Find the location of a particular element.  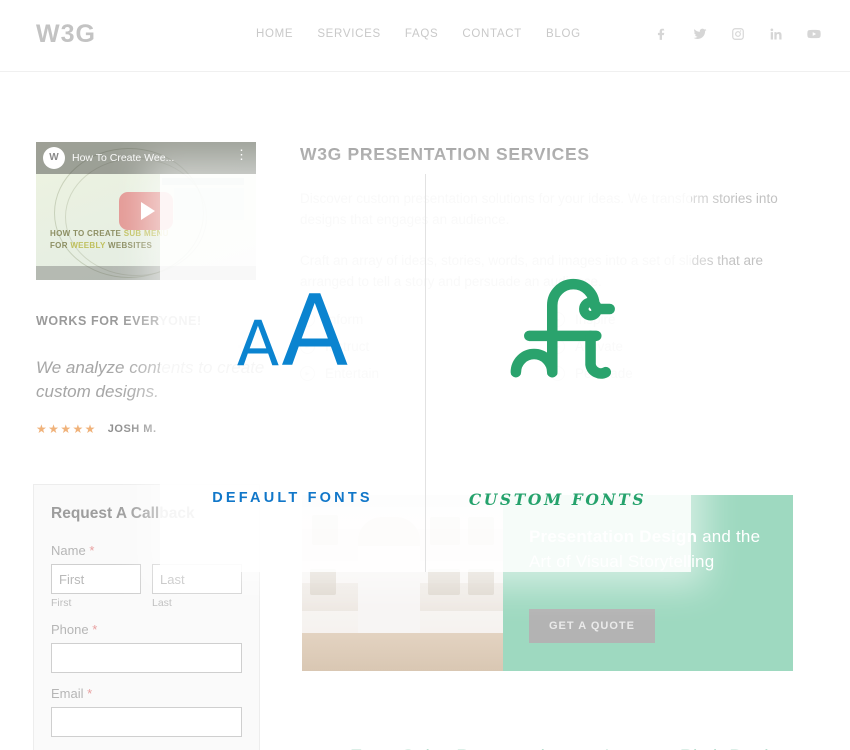

email-input is located at coordinates (146, 722).